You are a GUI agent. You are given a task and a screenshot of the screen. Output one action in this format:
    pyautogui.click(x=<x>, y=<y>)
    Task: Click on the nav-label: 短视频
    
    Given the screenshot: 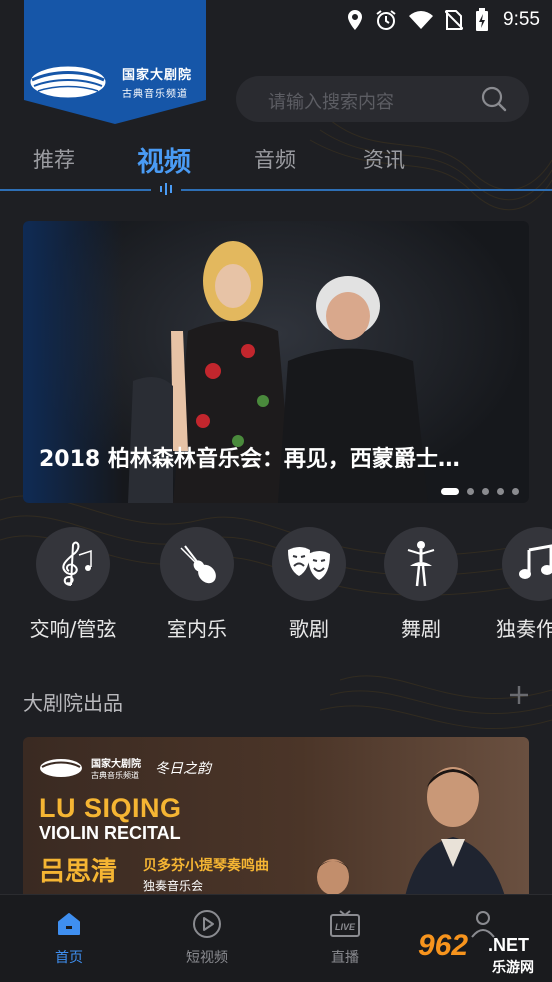 What is the action you would take?
    pyautogui.click(x=207, y=958)
    